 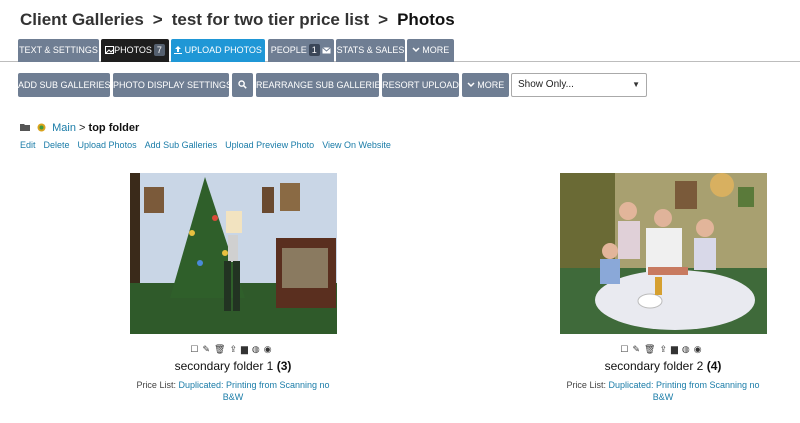 I want to click on folder-open-icon, so click(x=25, y=127).